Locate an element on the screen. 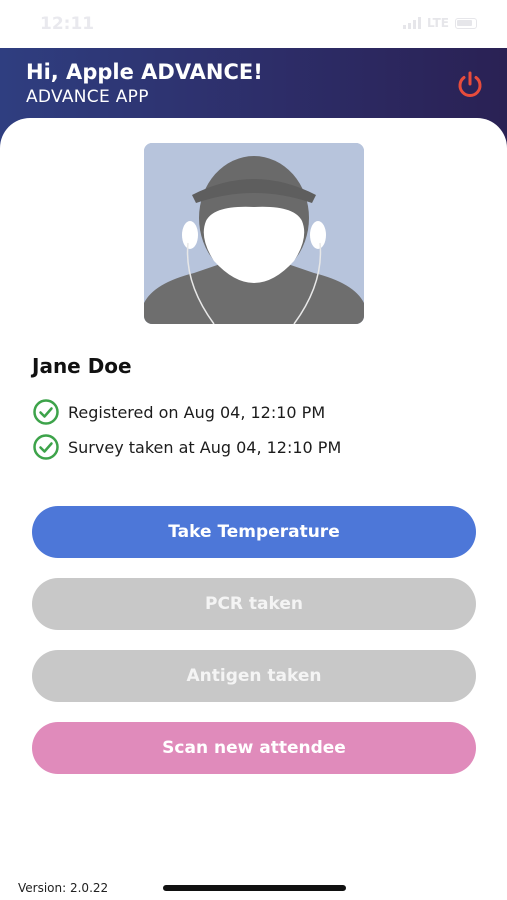 This screenshot has height=900, width=507. antigen-taken-button: Antigen taken is located at coordinates (254, 676).